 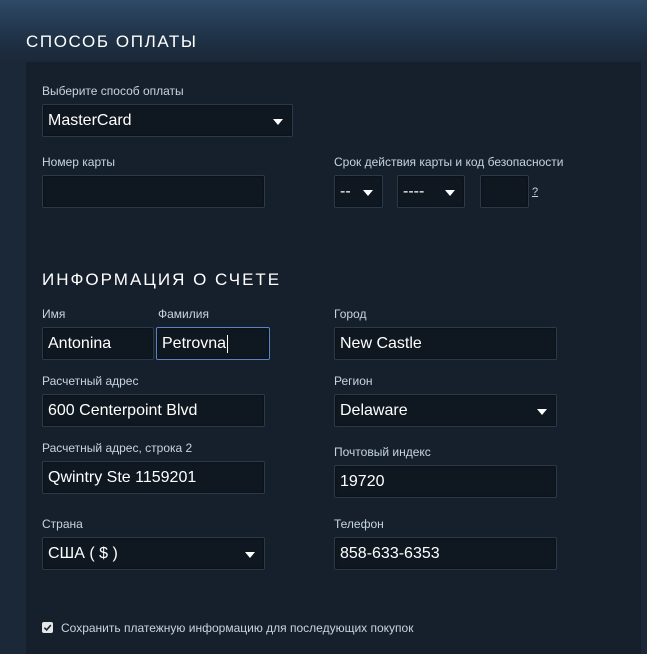 I want to click on card-number-label: Номер карты, so click(x=78, y=162).